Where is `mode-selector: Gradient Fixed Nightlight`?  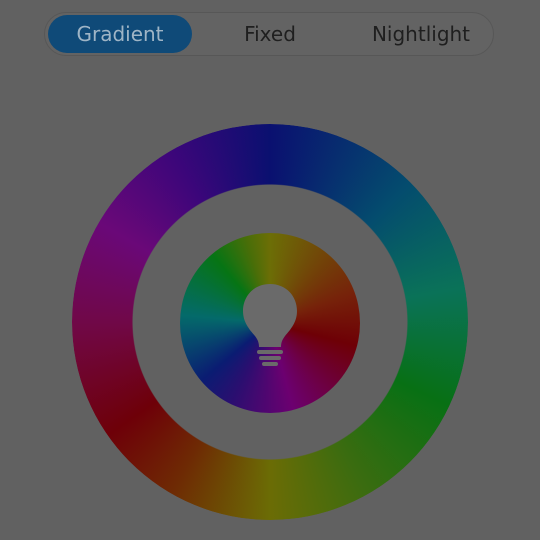
mode-selector: Gradient Fixed Nightlight is located at coordinates (269, 34).